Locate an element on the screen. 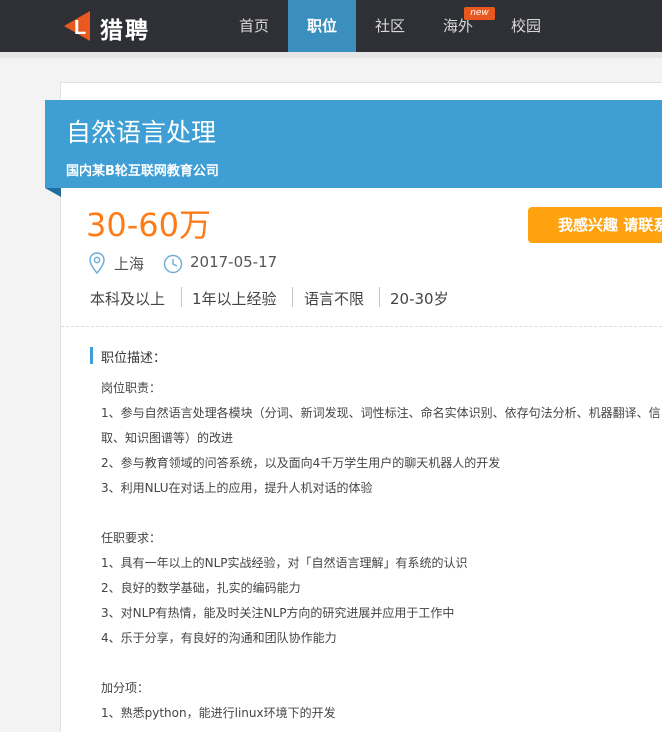 The width and height of the screenshot is (662, 732). desc-line: 1、熟悉python，能进行linux环境下的开发 is located at coordinates (218, 713).